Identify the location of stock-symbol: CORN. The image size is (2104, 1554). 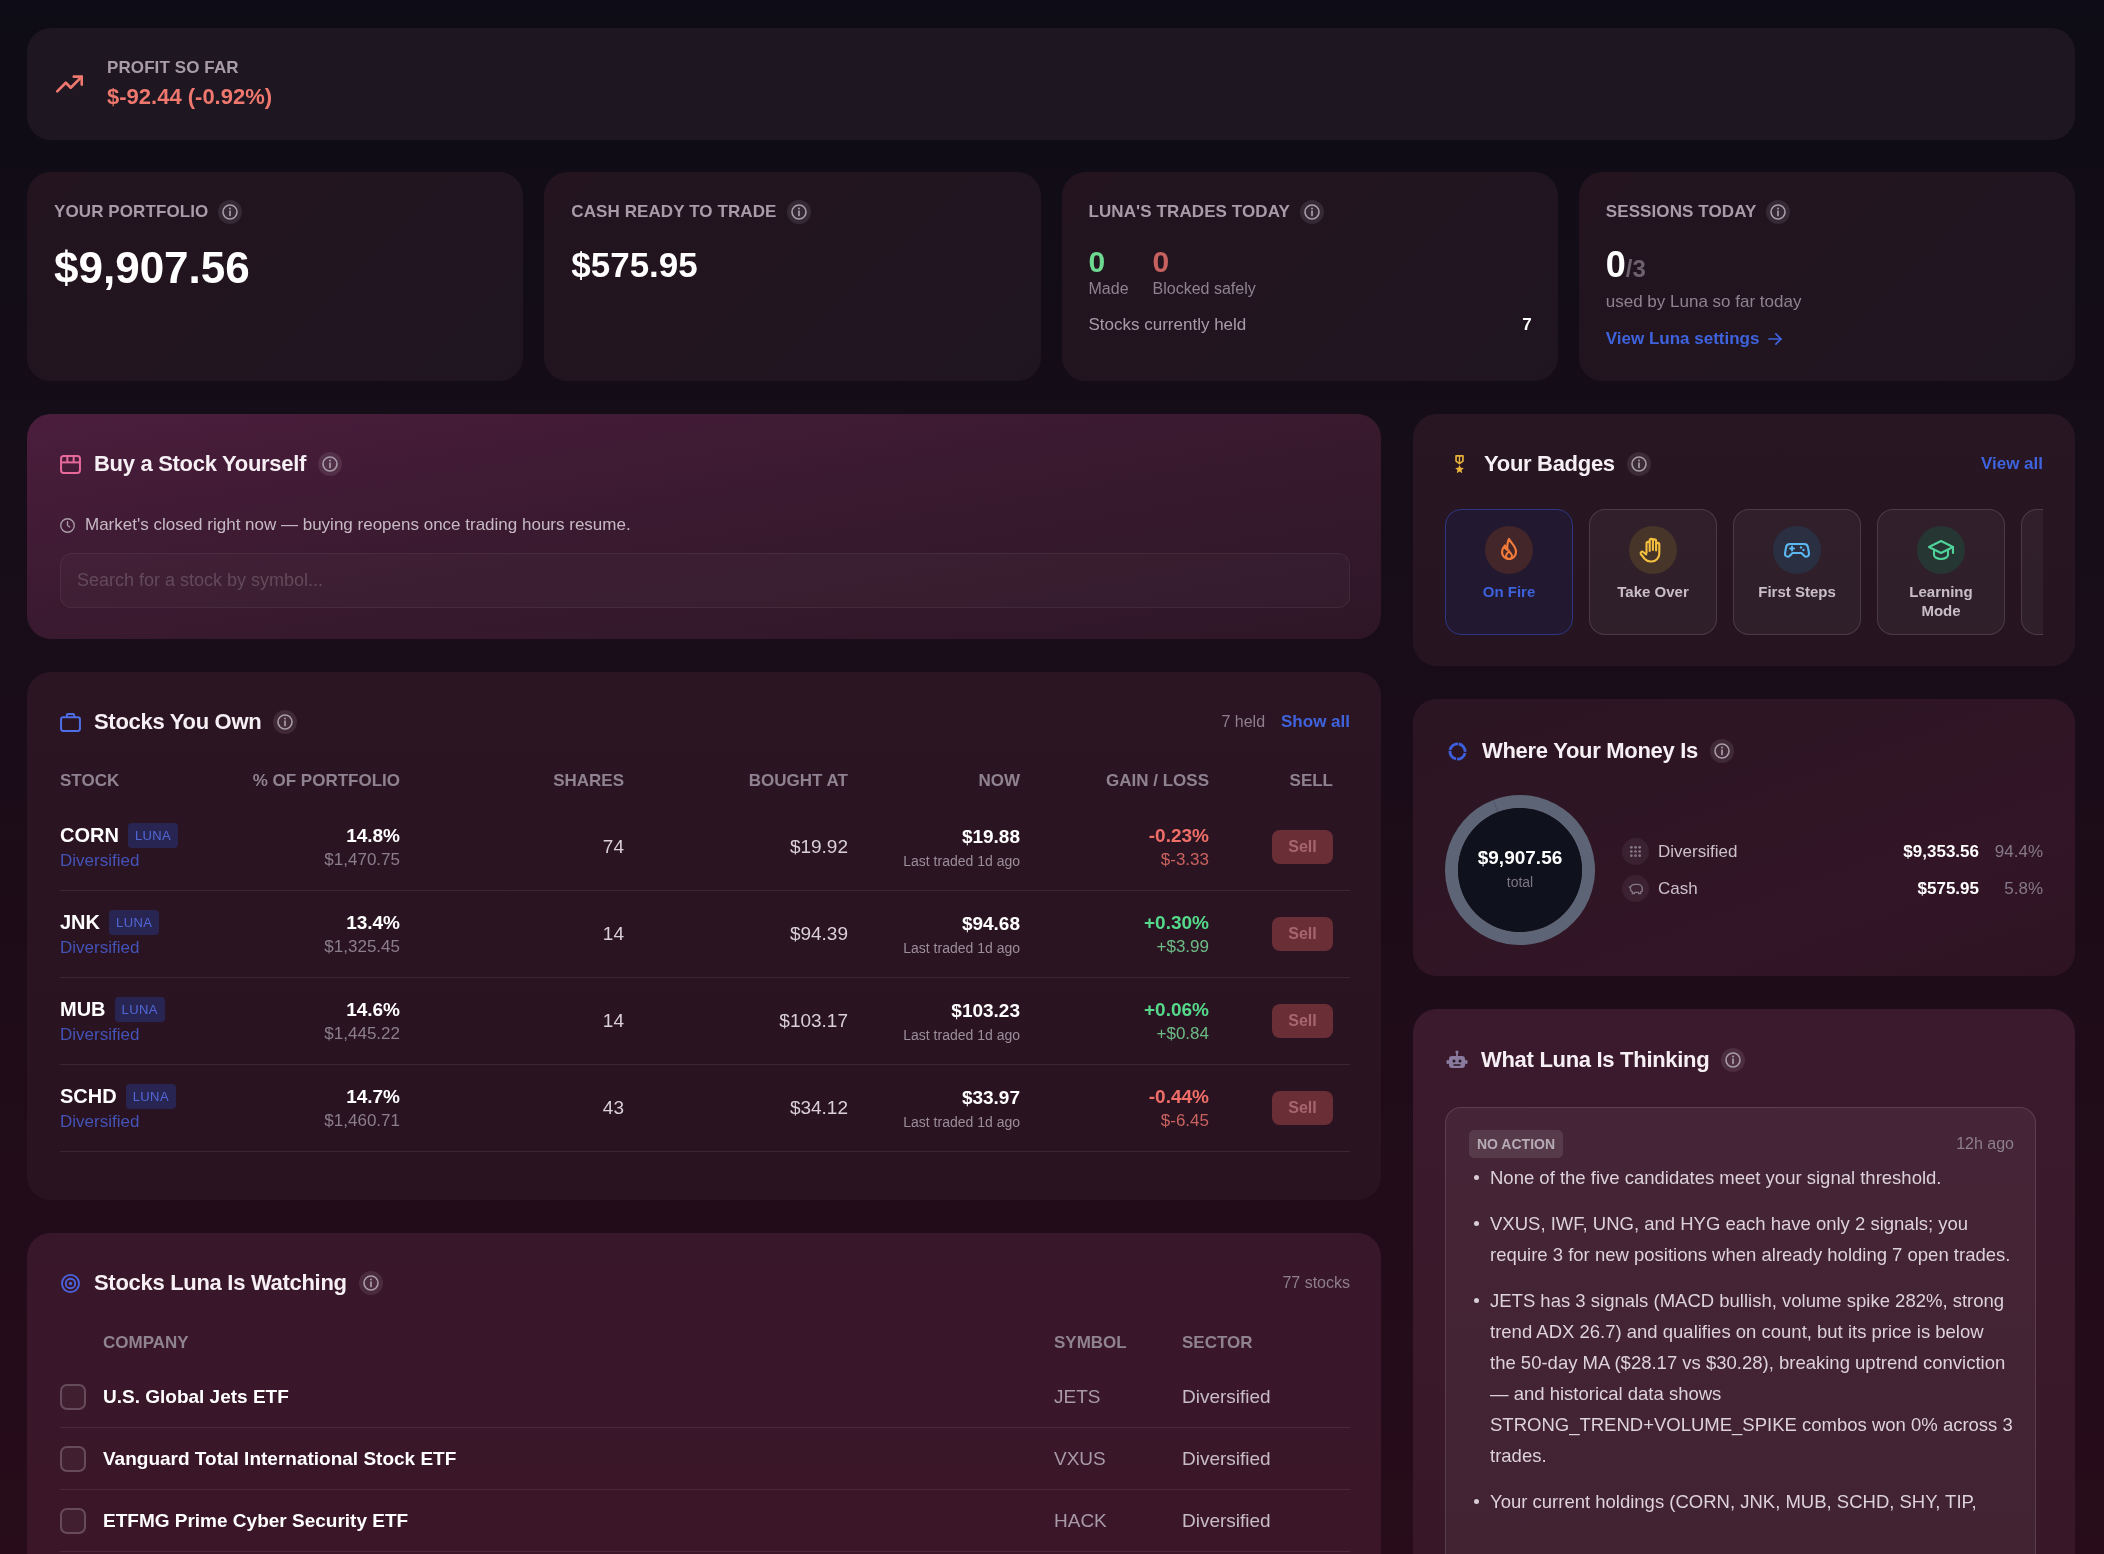
(89, 835).